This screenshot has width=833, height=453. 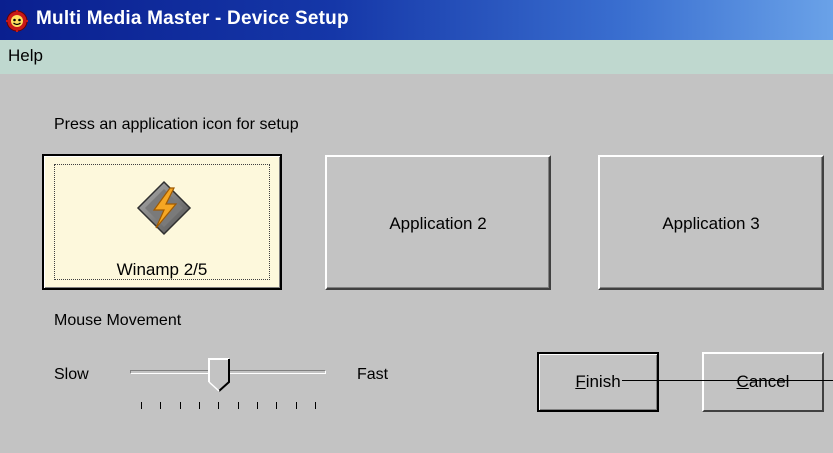 What do you see at coordinates (162, 269) in the screenshot?
I see `app-label-winamp: Winamp 2/5` at bounding box center [162, 269].